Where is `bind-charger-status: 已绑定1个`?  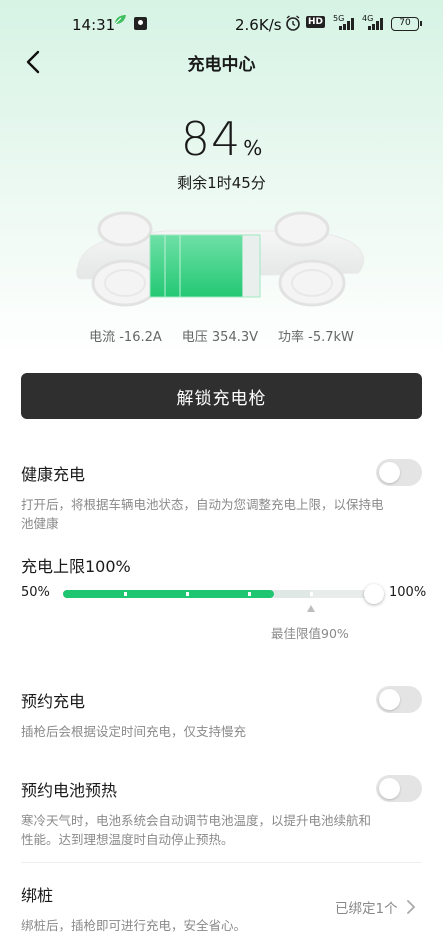 bind-charger-status: 已绑定1个 is located at coordinates (366, 907).